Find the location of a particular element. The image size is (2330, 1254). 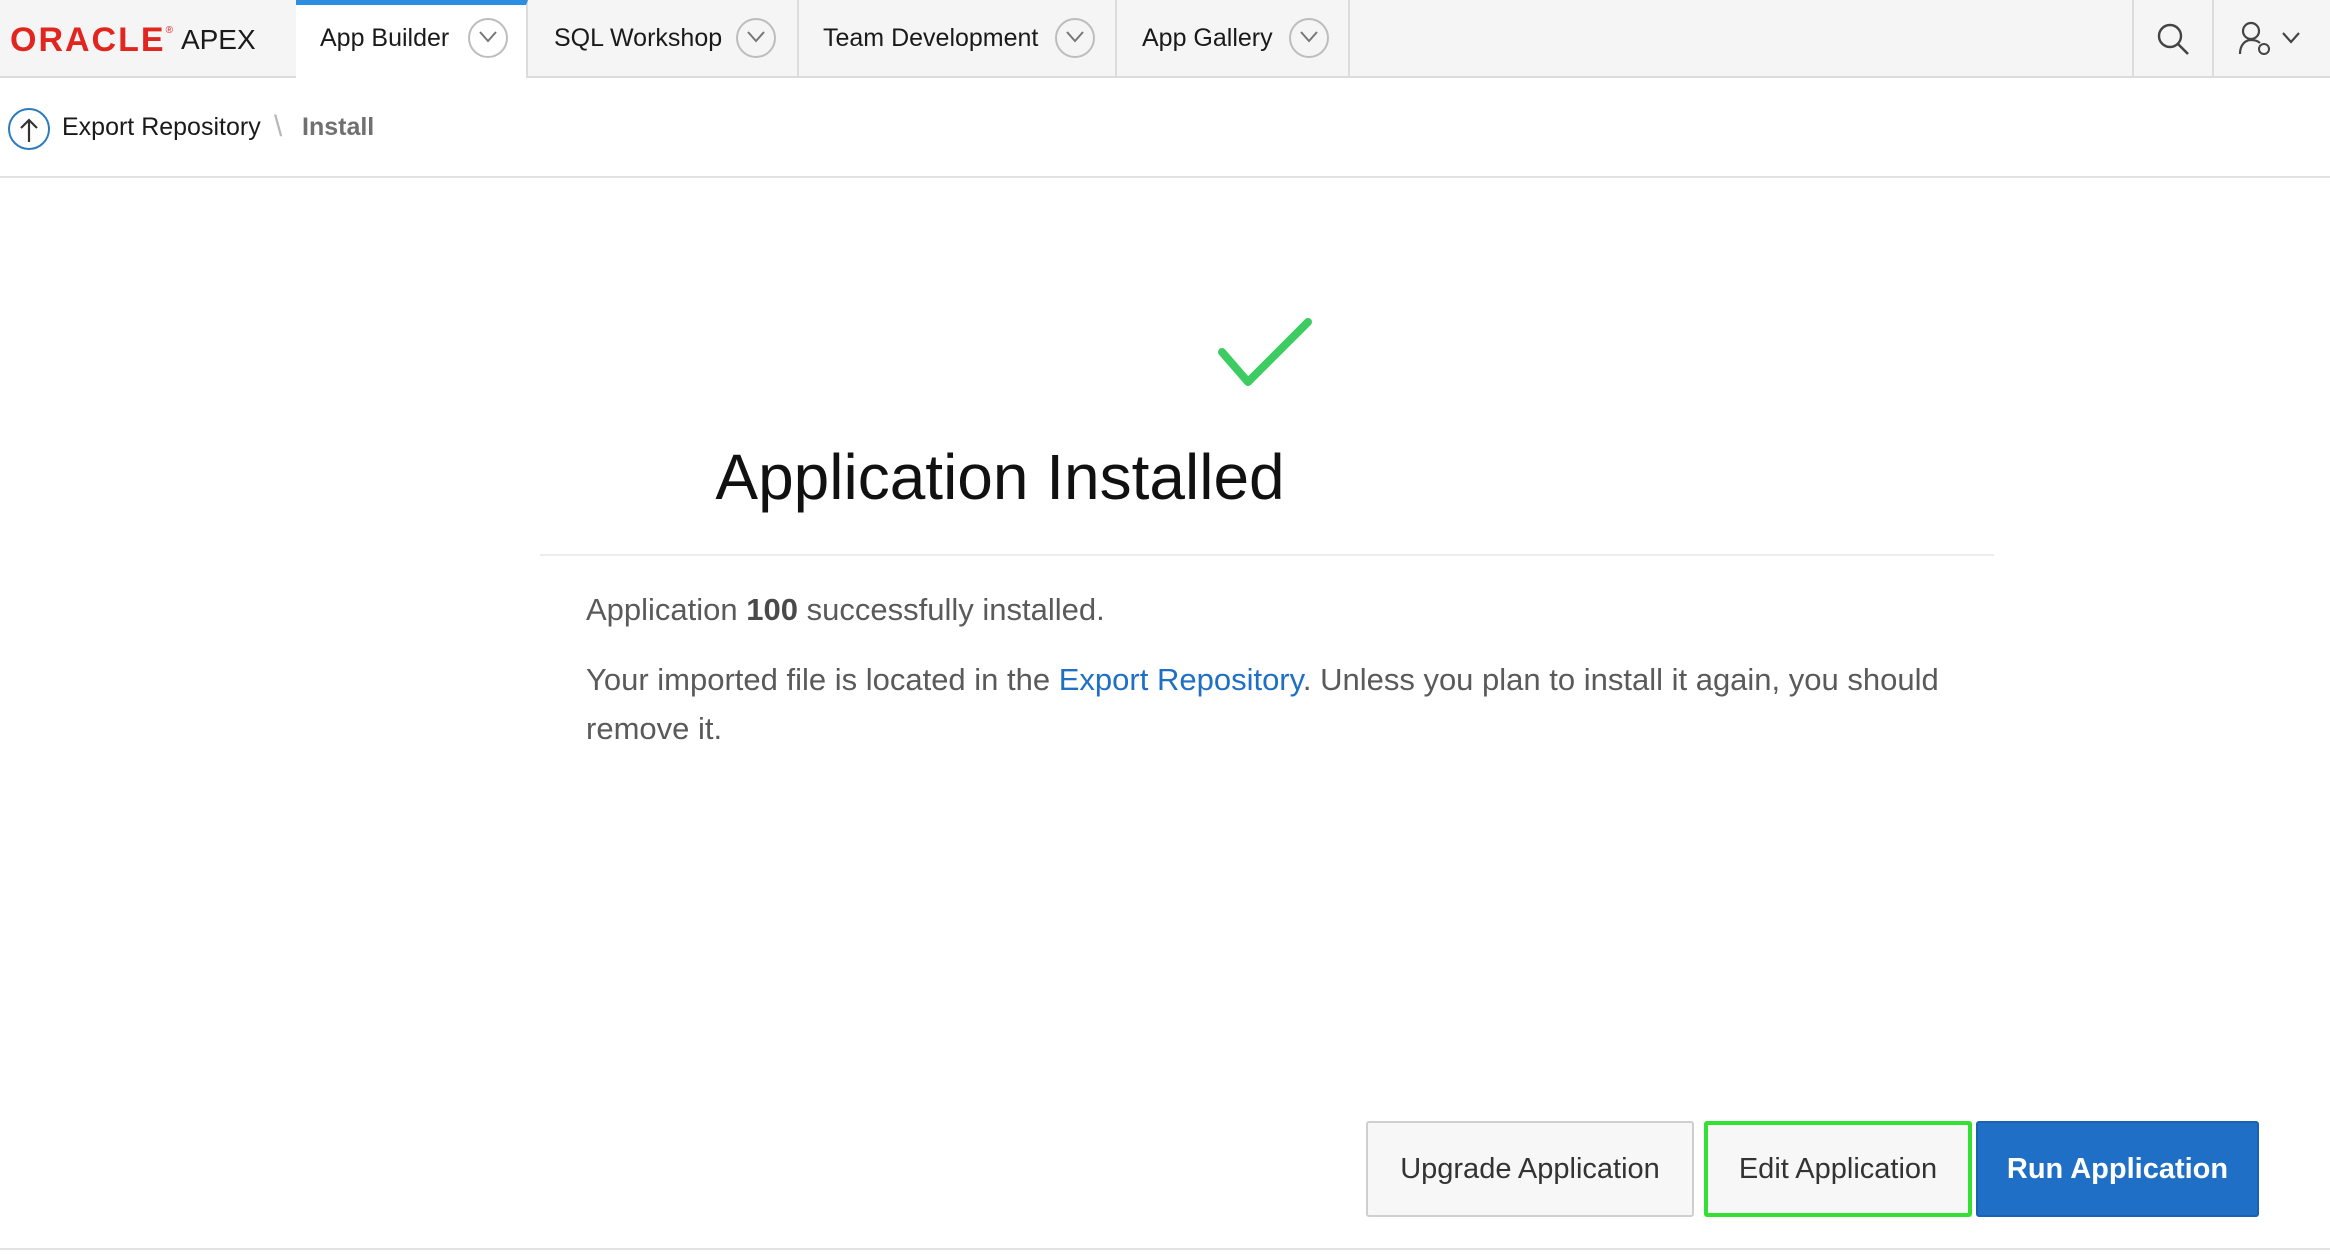

success-checkmark-icon is located at coordinates (1265, 352).